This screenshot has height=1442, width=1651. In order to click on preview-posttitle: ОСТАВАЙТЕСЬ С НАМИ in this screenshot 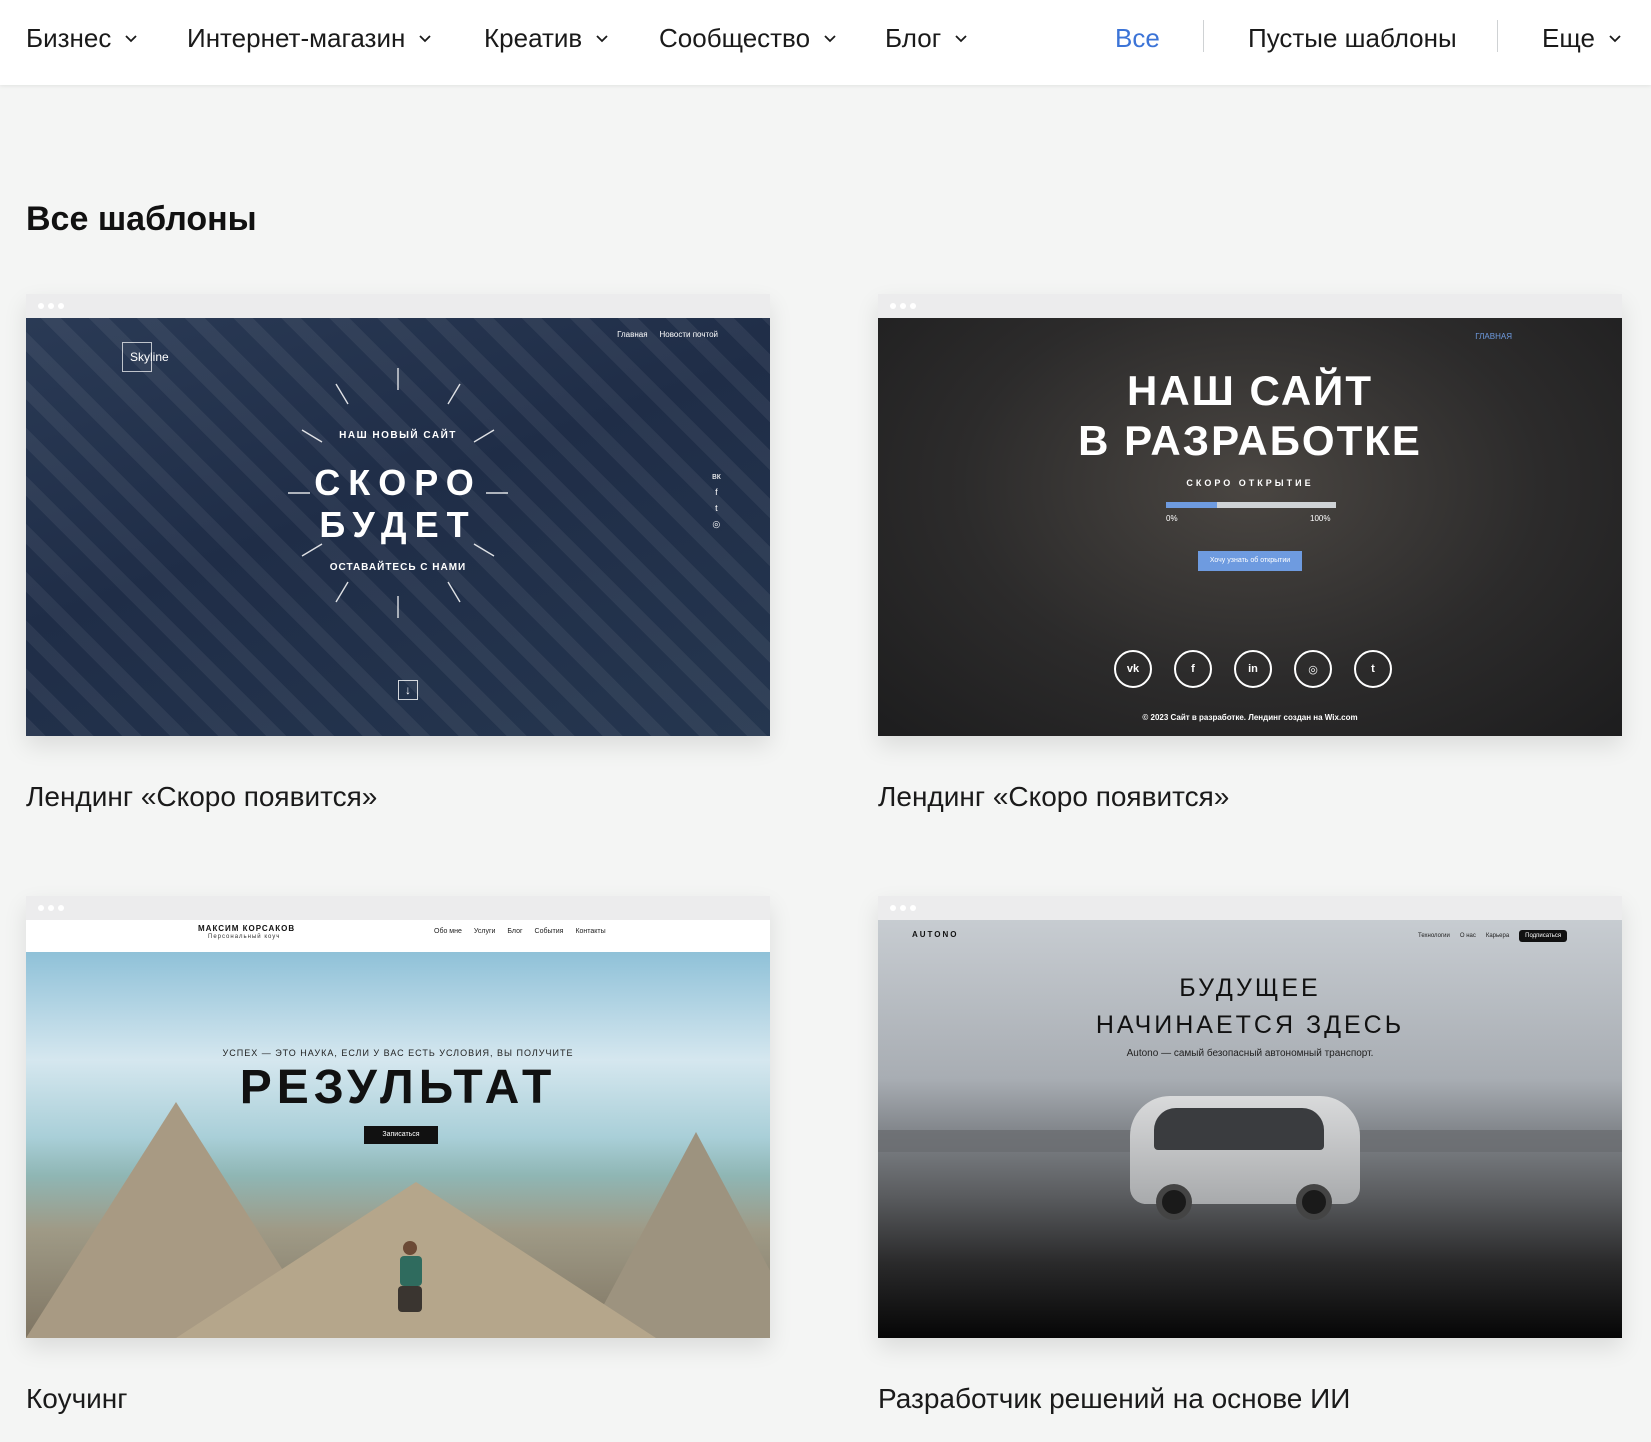, I will do `click(398, 567)`.